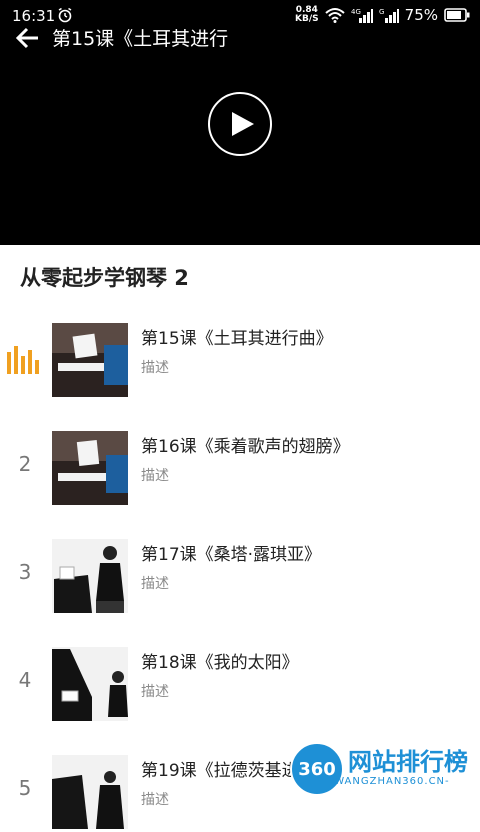  Describe the element at coordinates (356, 12) in the screenshot. I see `svg-text: 4G` at that location.